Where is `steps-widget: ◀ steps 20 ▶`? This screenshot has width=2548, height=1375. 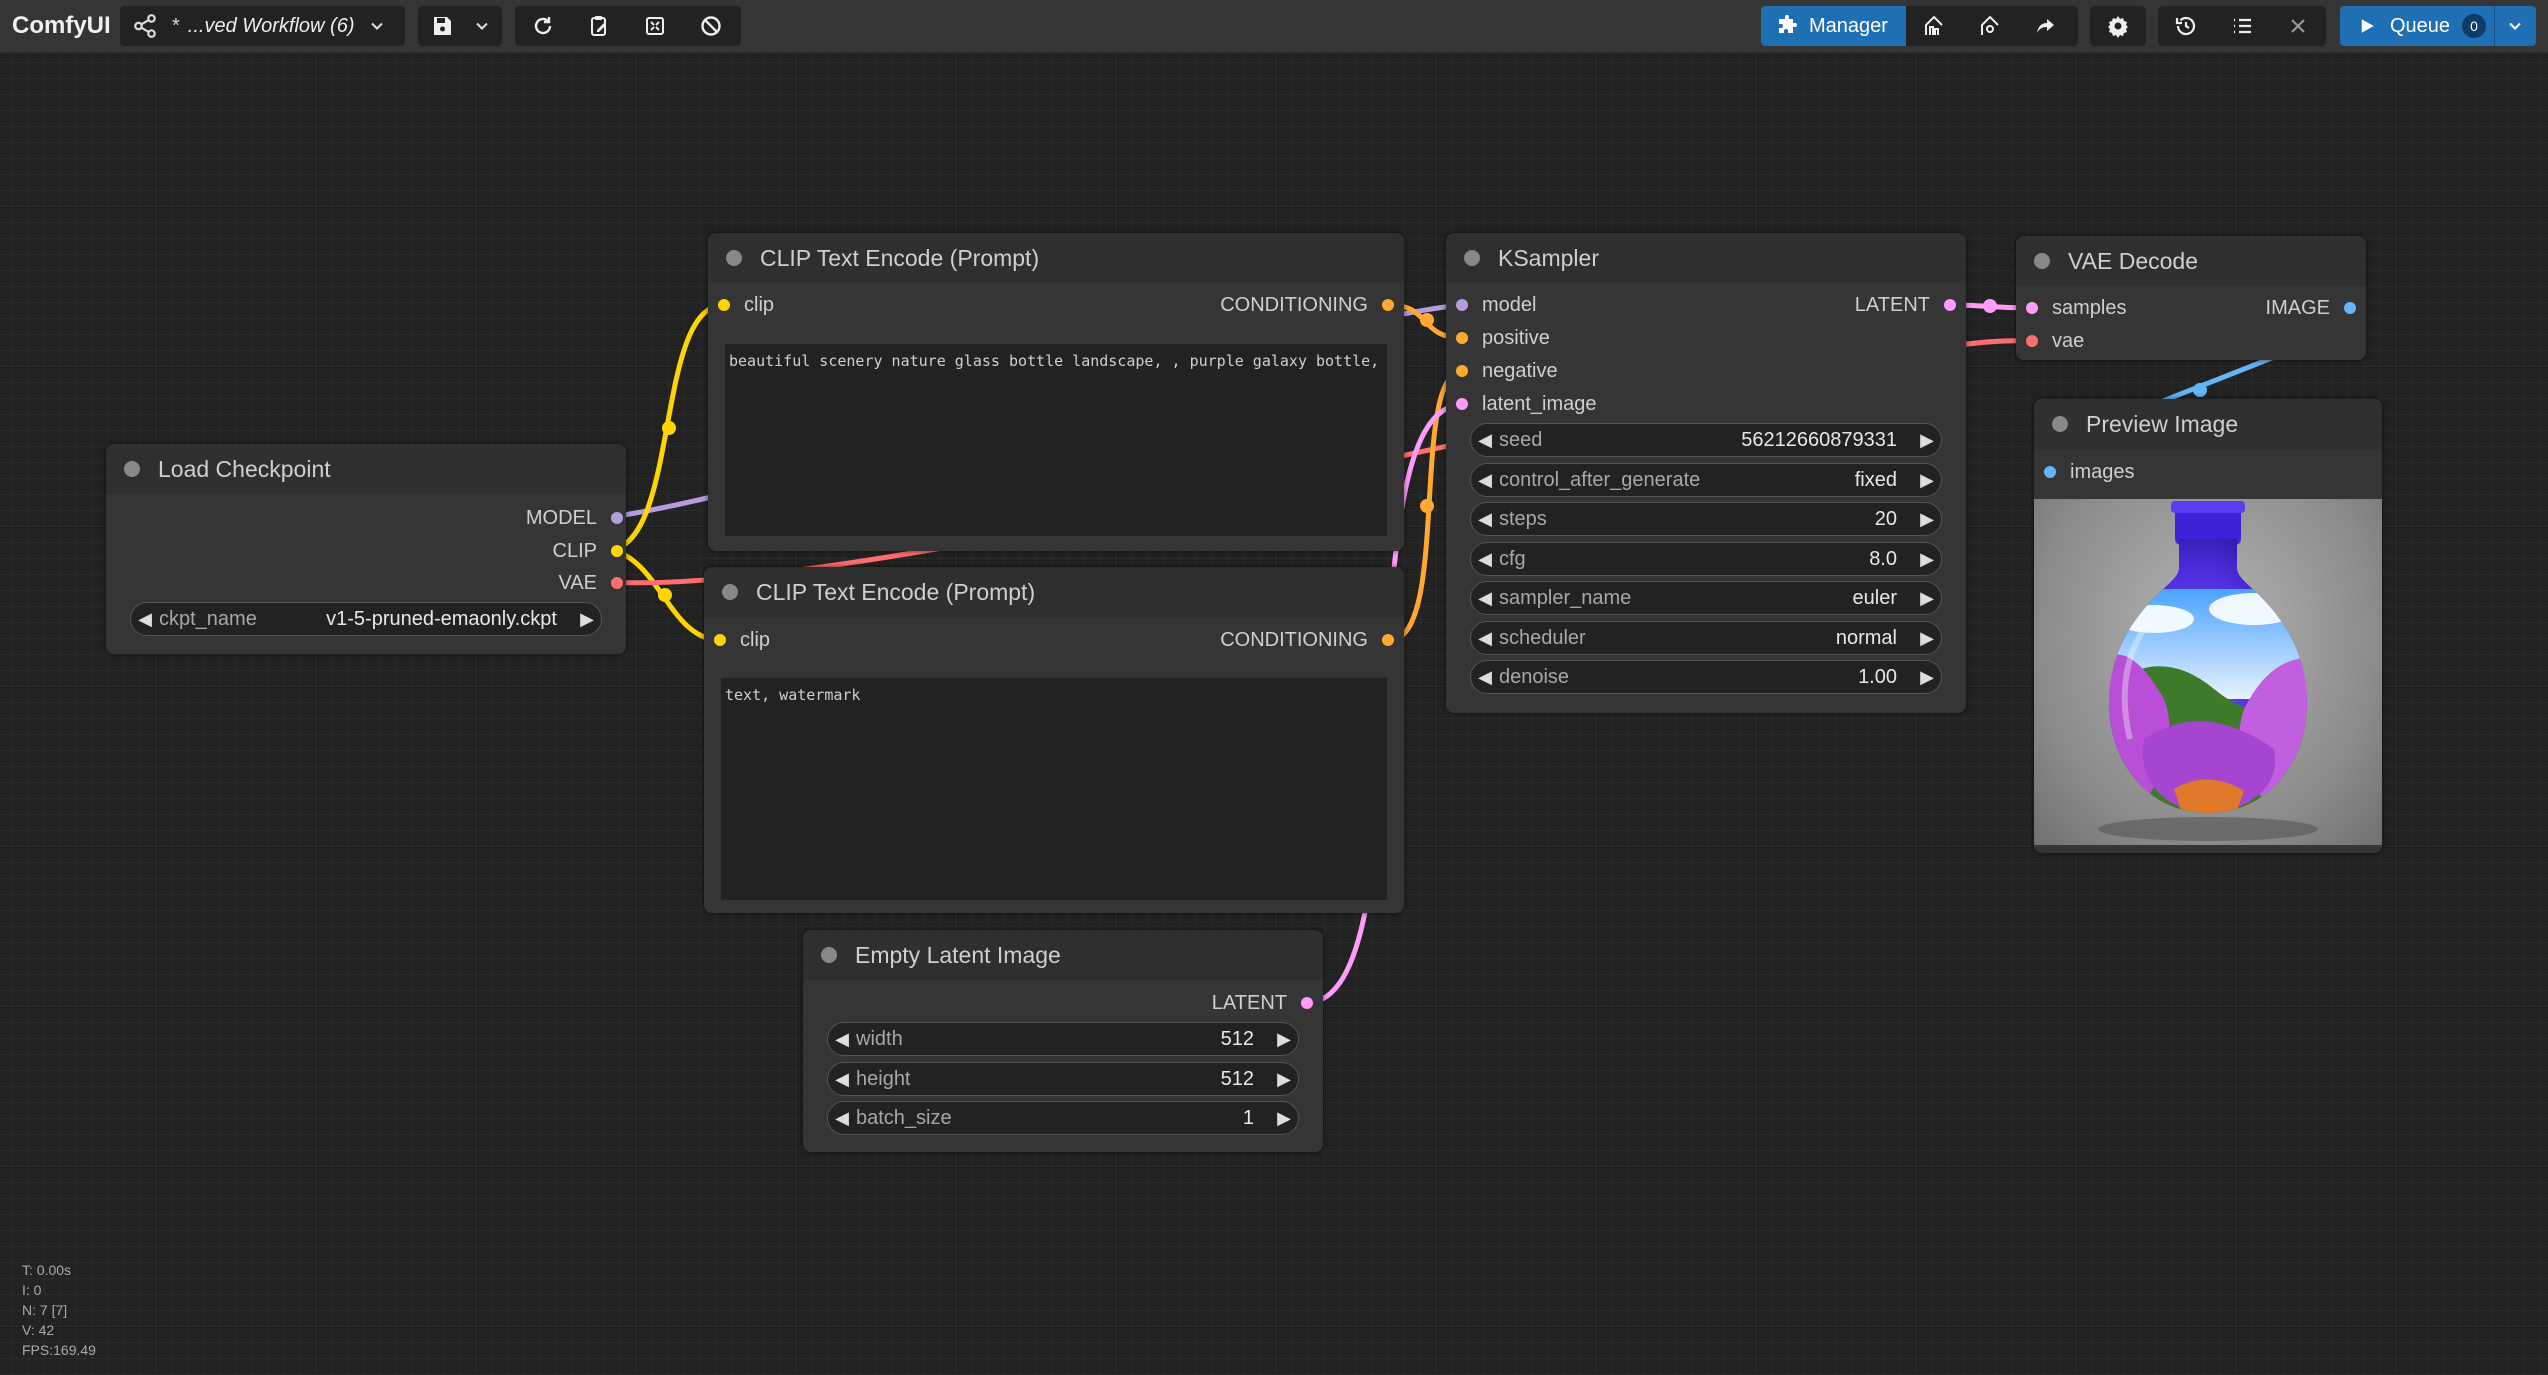
steps-widget: ◀ steps 20 ▶ is located at coordinates (1706, 519).